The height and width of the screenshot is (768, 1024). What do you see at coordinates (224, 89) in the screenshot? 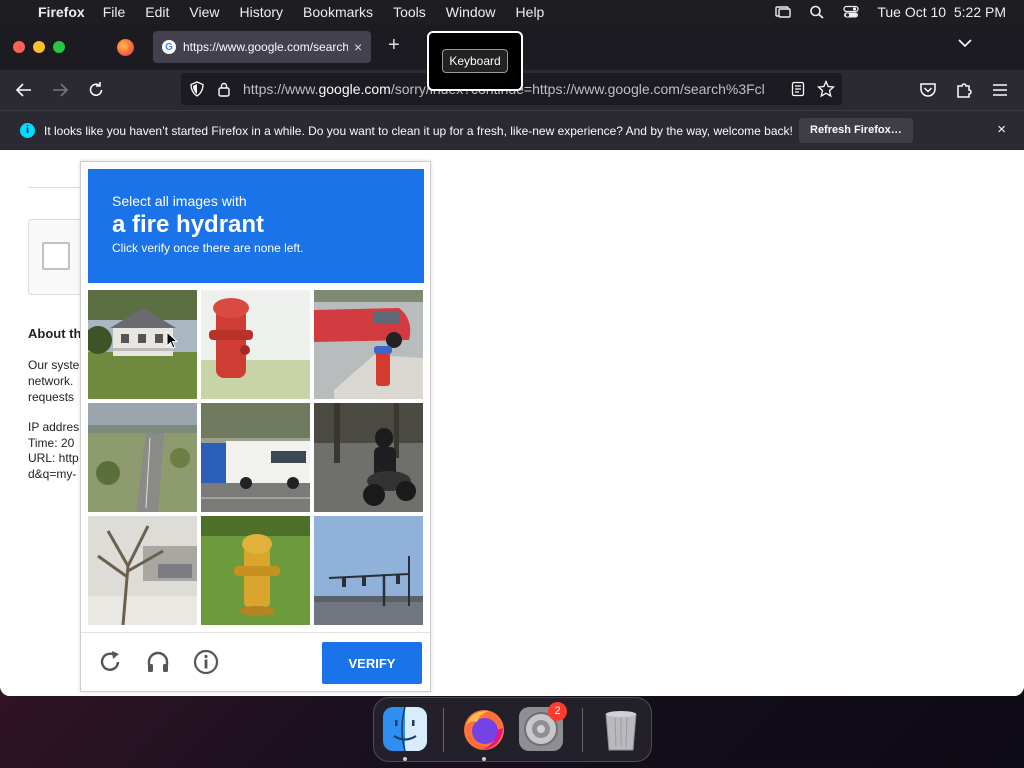
I see `lock-icon` at bounding box center [224, 89].